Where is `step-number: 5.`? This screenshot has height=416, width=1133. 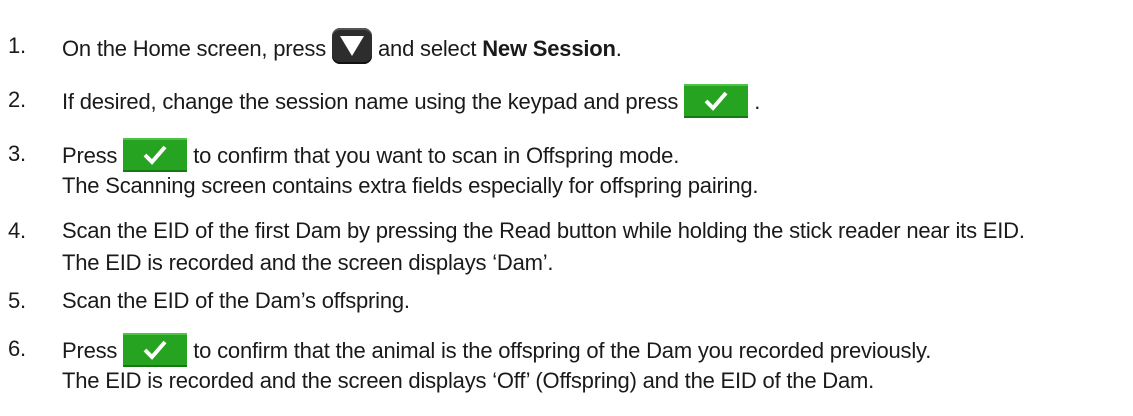 step-number: 5. is located at coordinates (17, 300).